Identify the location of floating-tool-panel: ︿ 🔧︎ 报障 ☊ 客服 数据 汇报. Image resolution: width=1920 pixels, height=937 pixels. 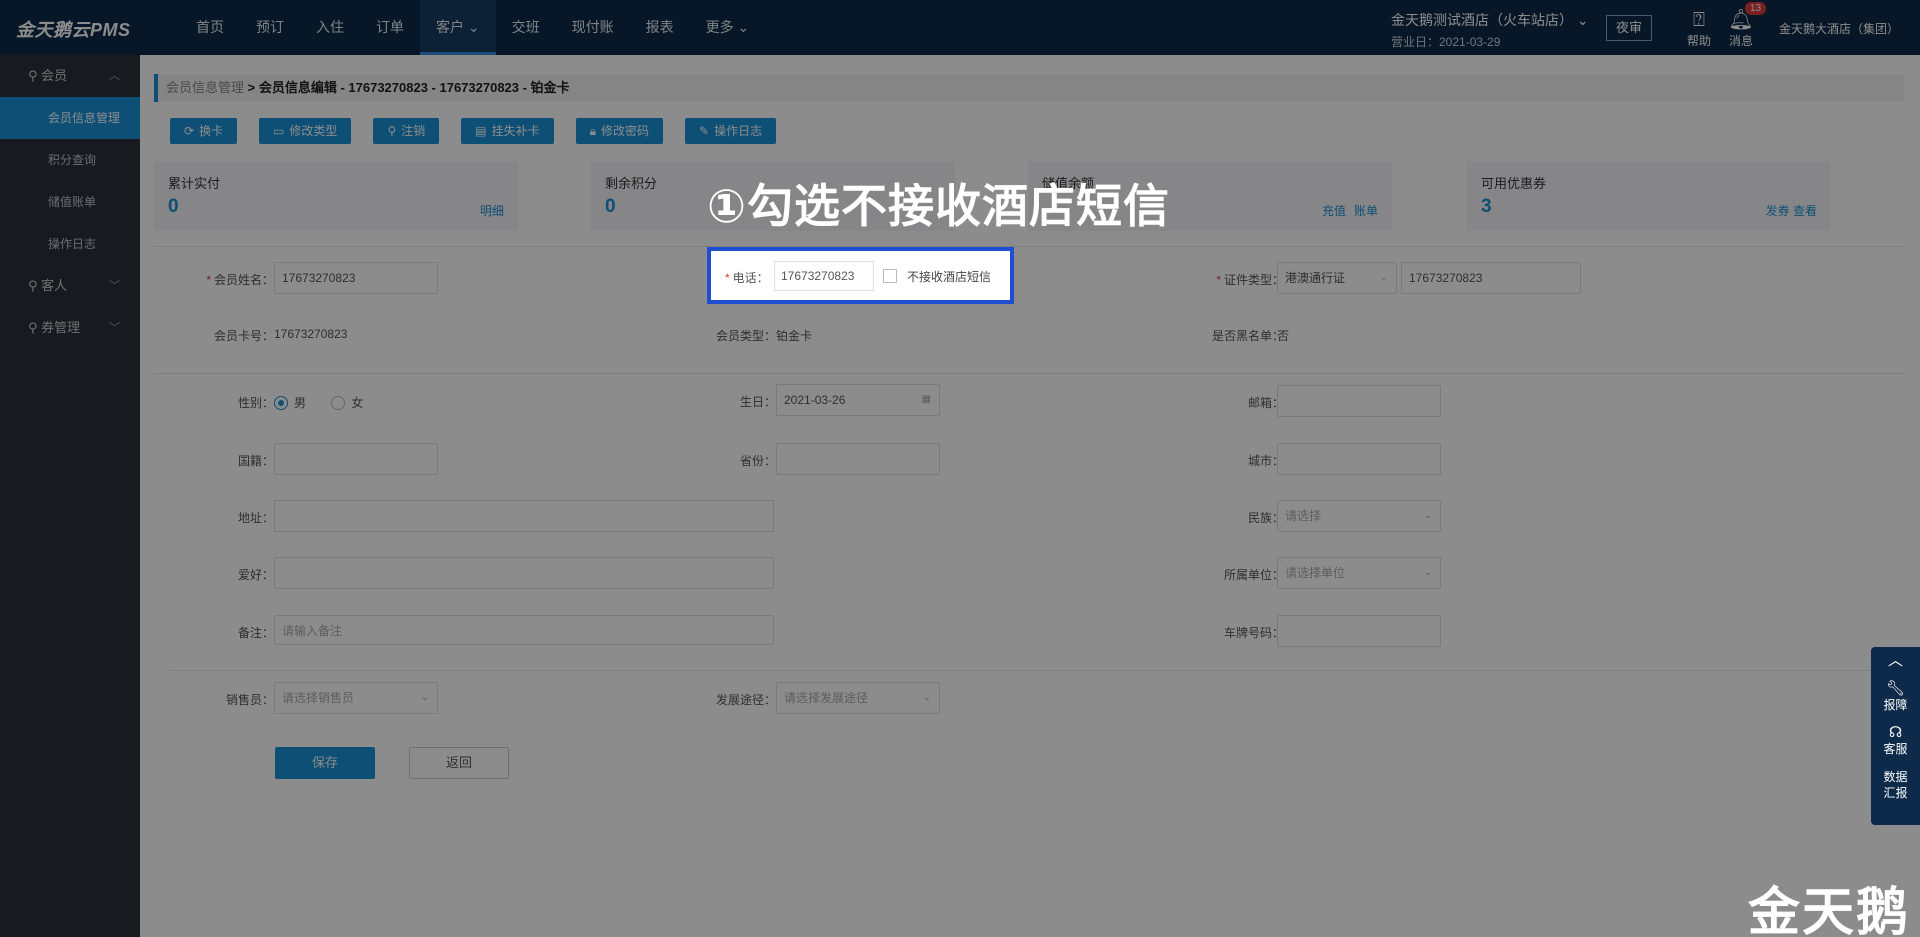
(1895, 736).